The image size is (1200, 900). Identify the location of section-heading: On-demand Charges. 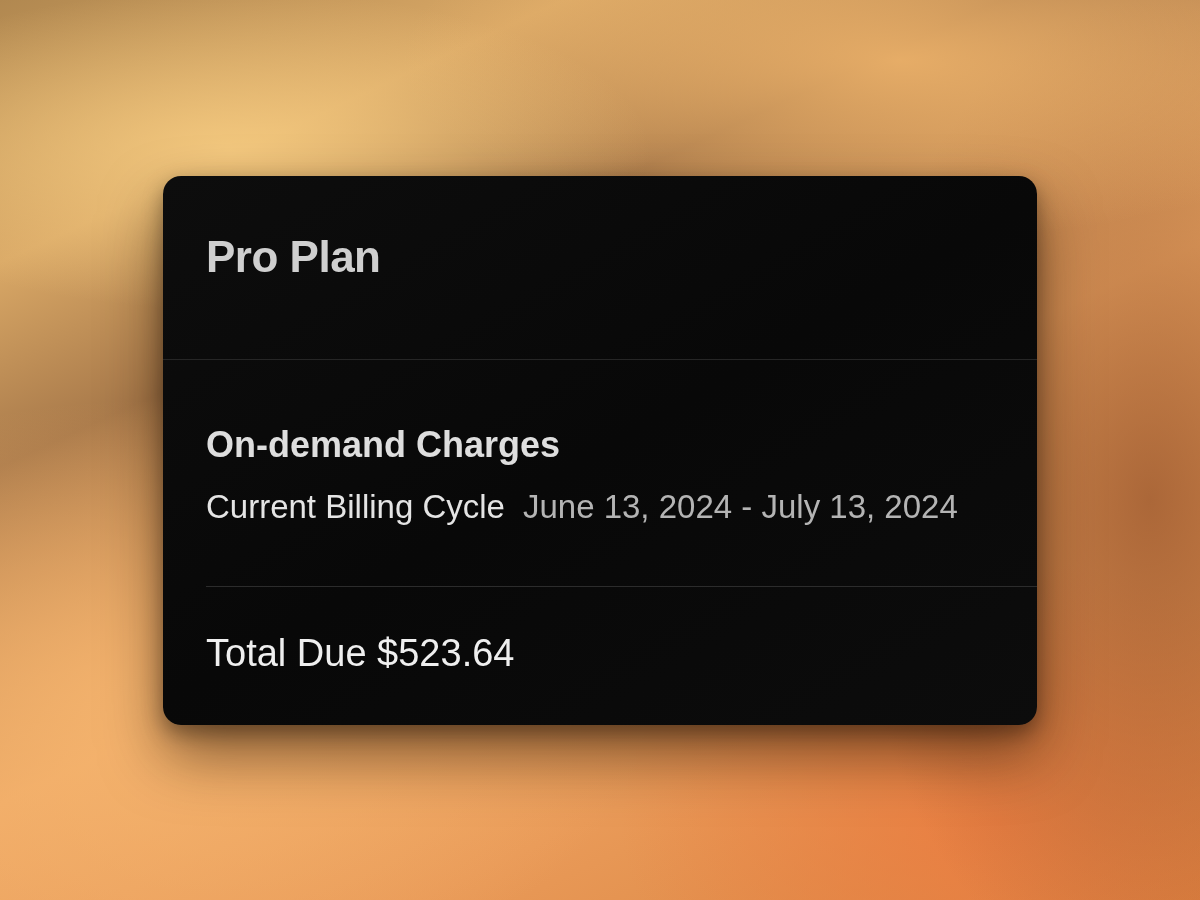
(383, 444).